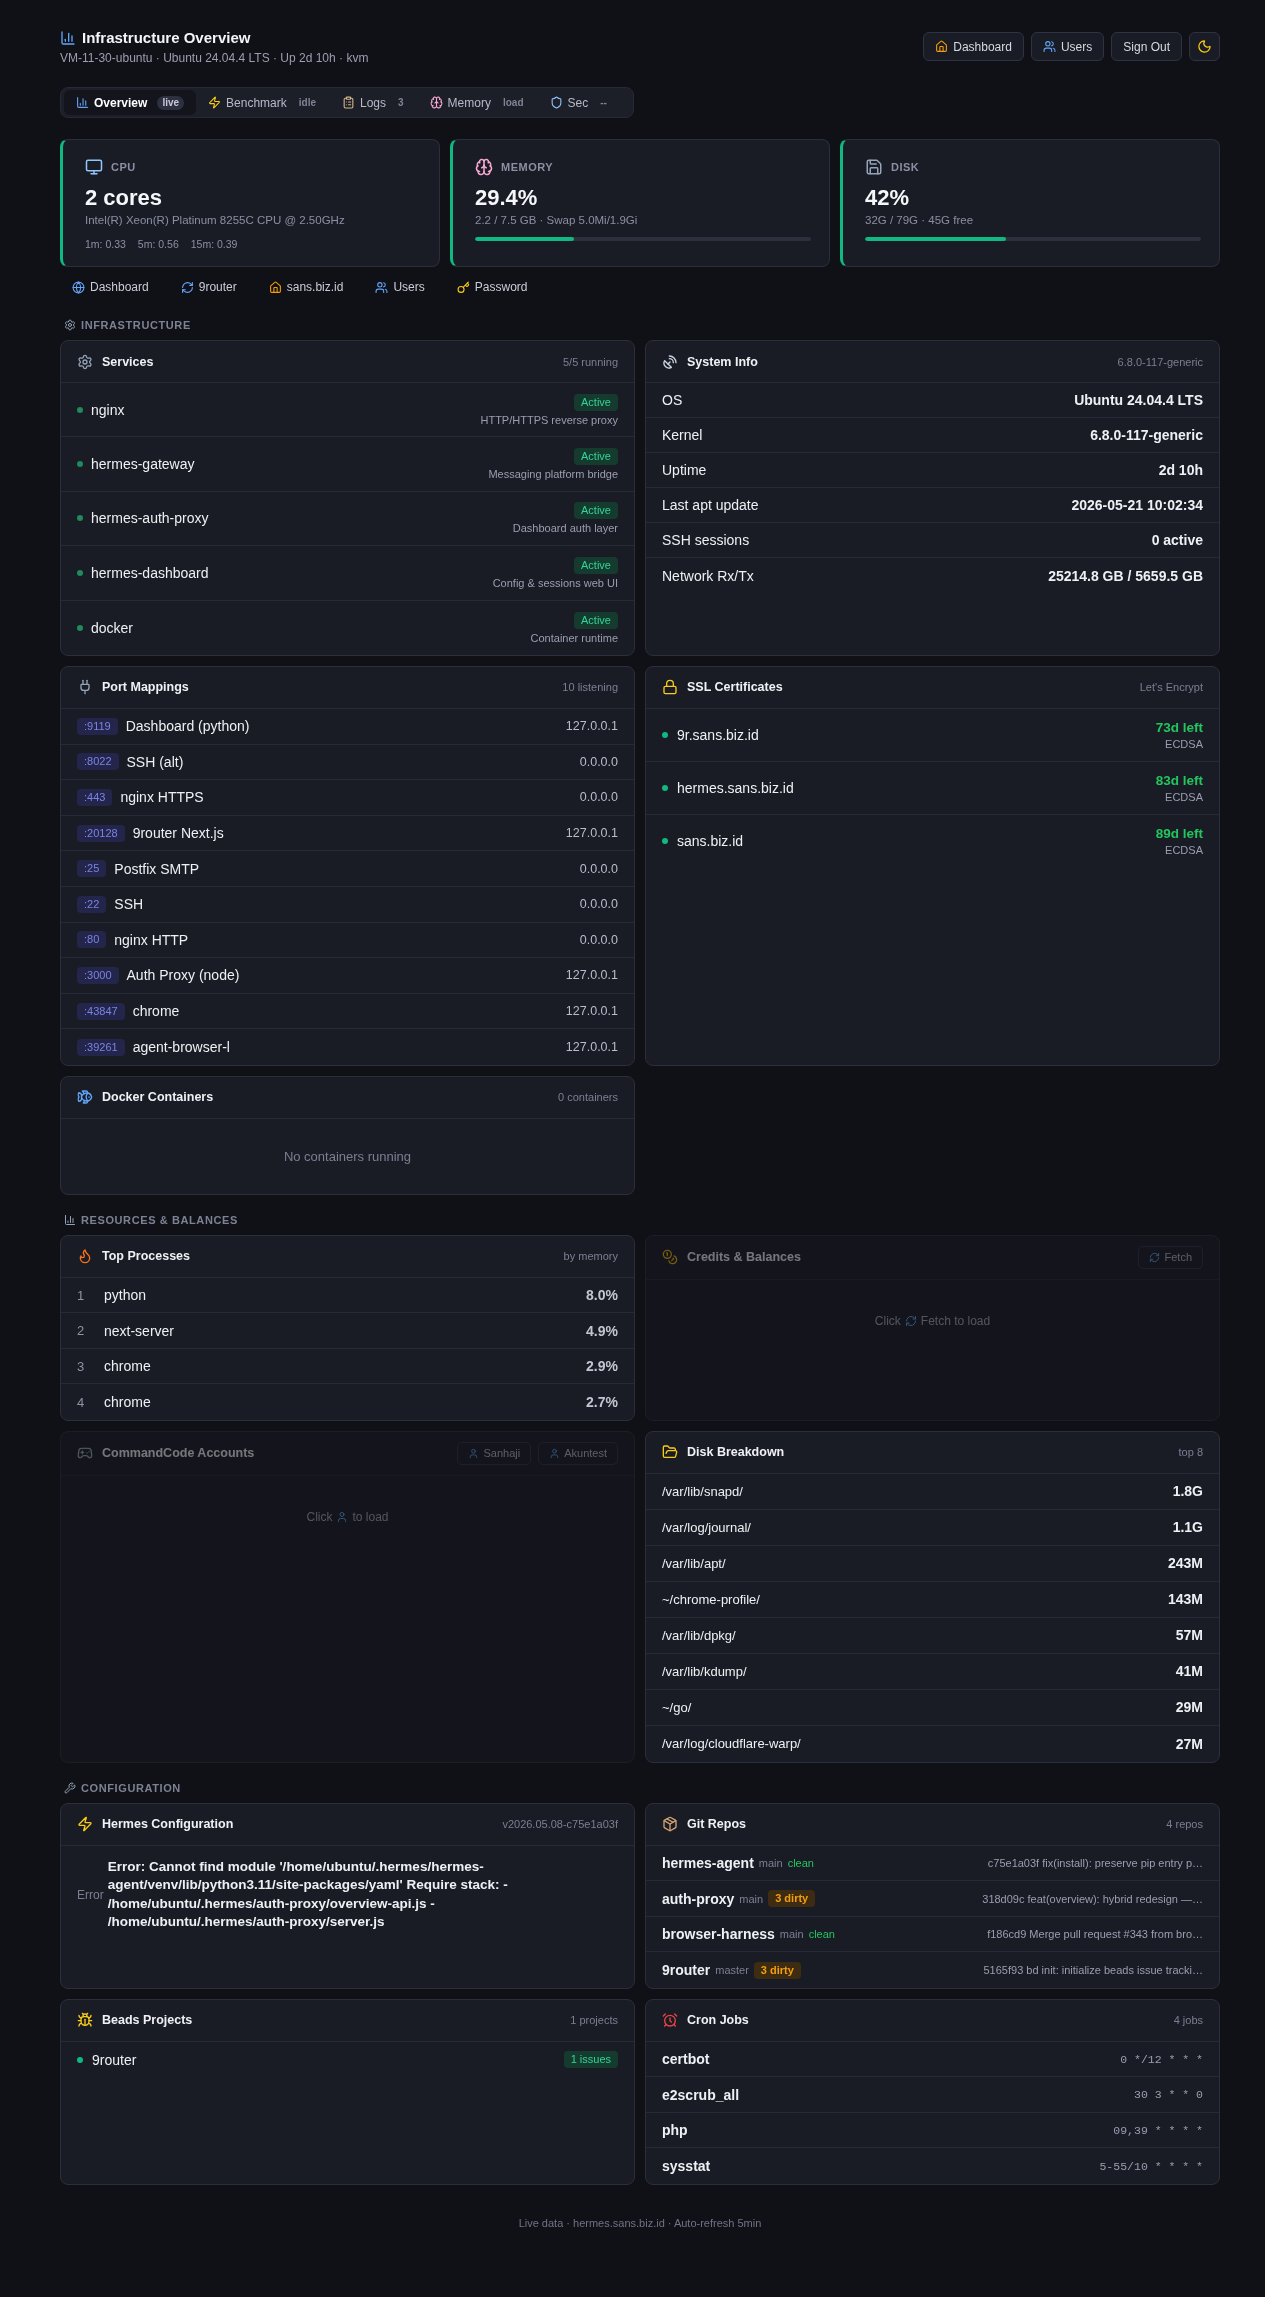  I want to click on globe-icon, so click(78, 287).